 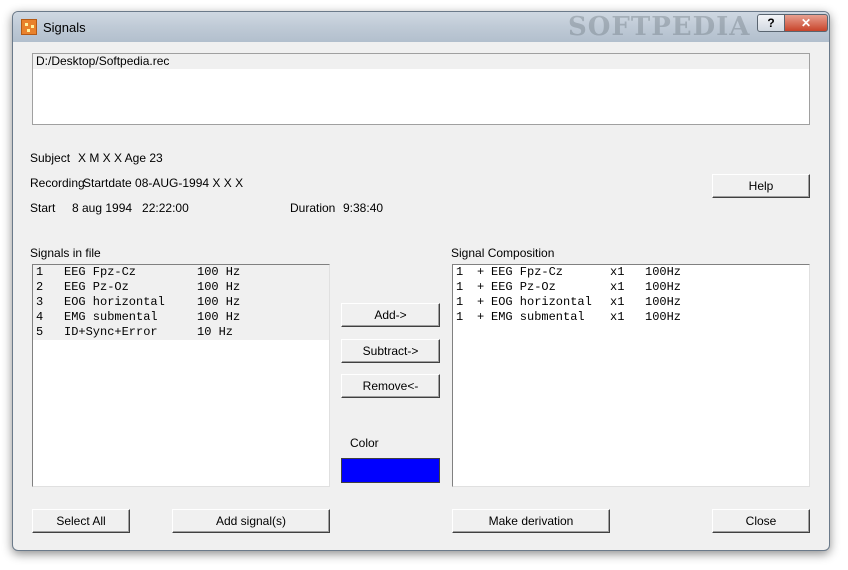 What do you see at coordinates (251, 521) in the screenshot?
I see `add-signals-button: Add signal(s)` at bounding box center [251, 521].